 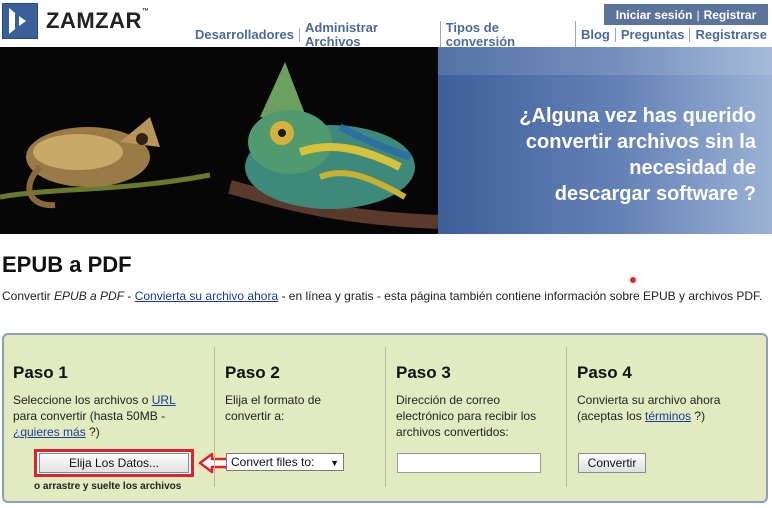 I want to click on drag-drop-note: o arrastre y suelte los archivos, so click(x=108, y=486).